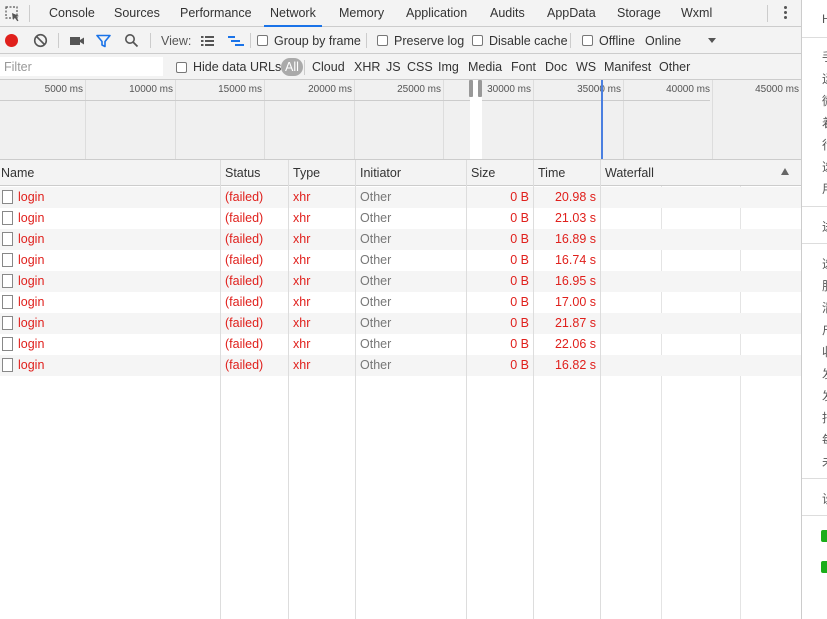 This screenshot has height=619, width=827. What do you see at coordinates (824, 498) in the screenshot?
I see `side-panel-text: 设` at bounding box center [824, 498].